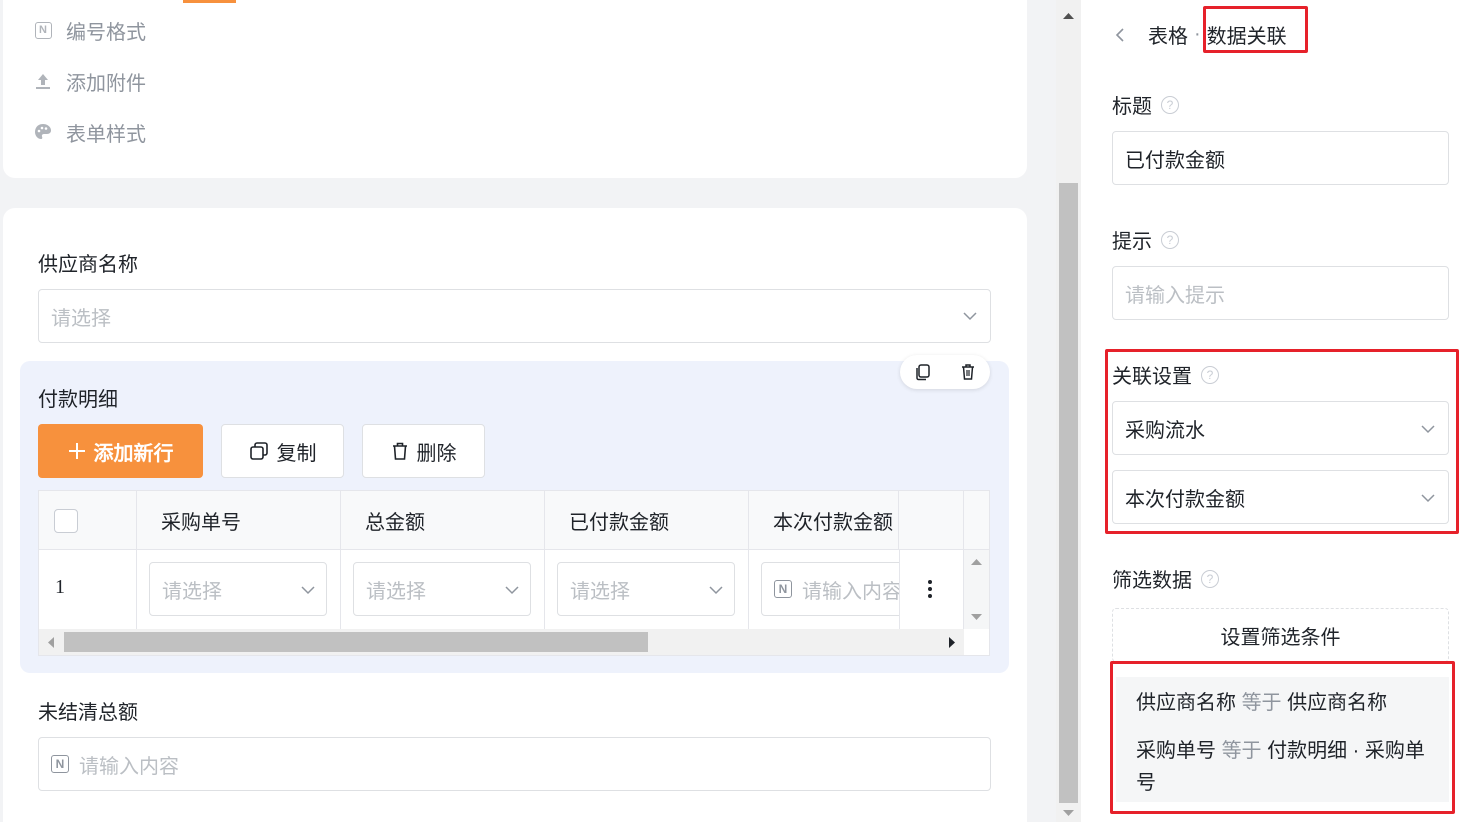 This screenshot has height=822, width=1479. I want to click on row-index-cell: 1, so click(88, 589).